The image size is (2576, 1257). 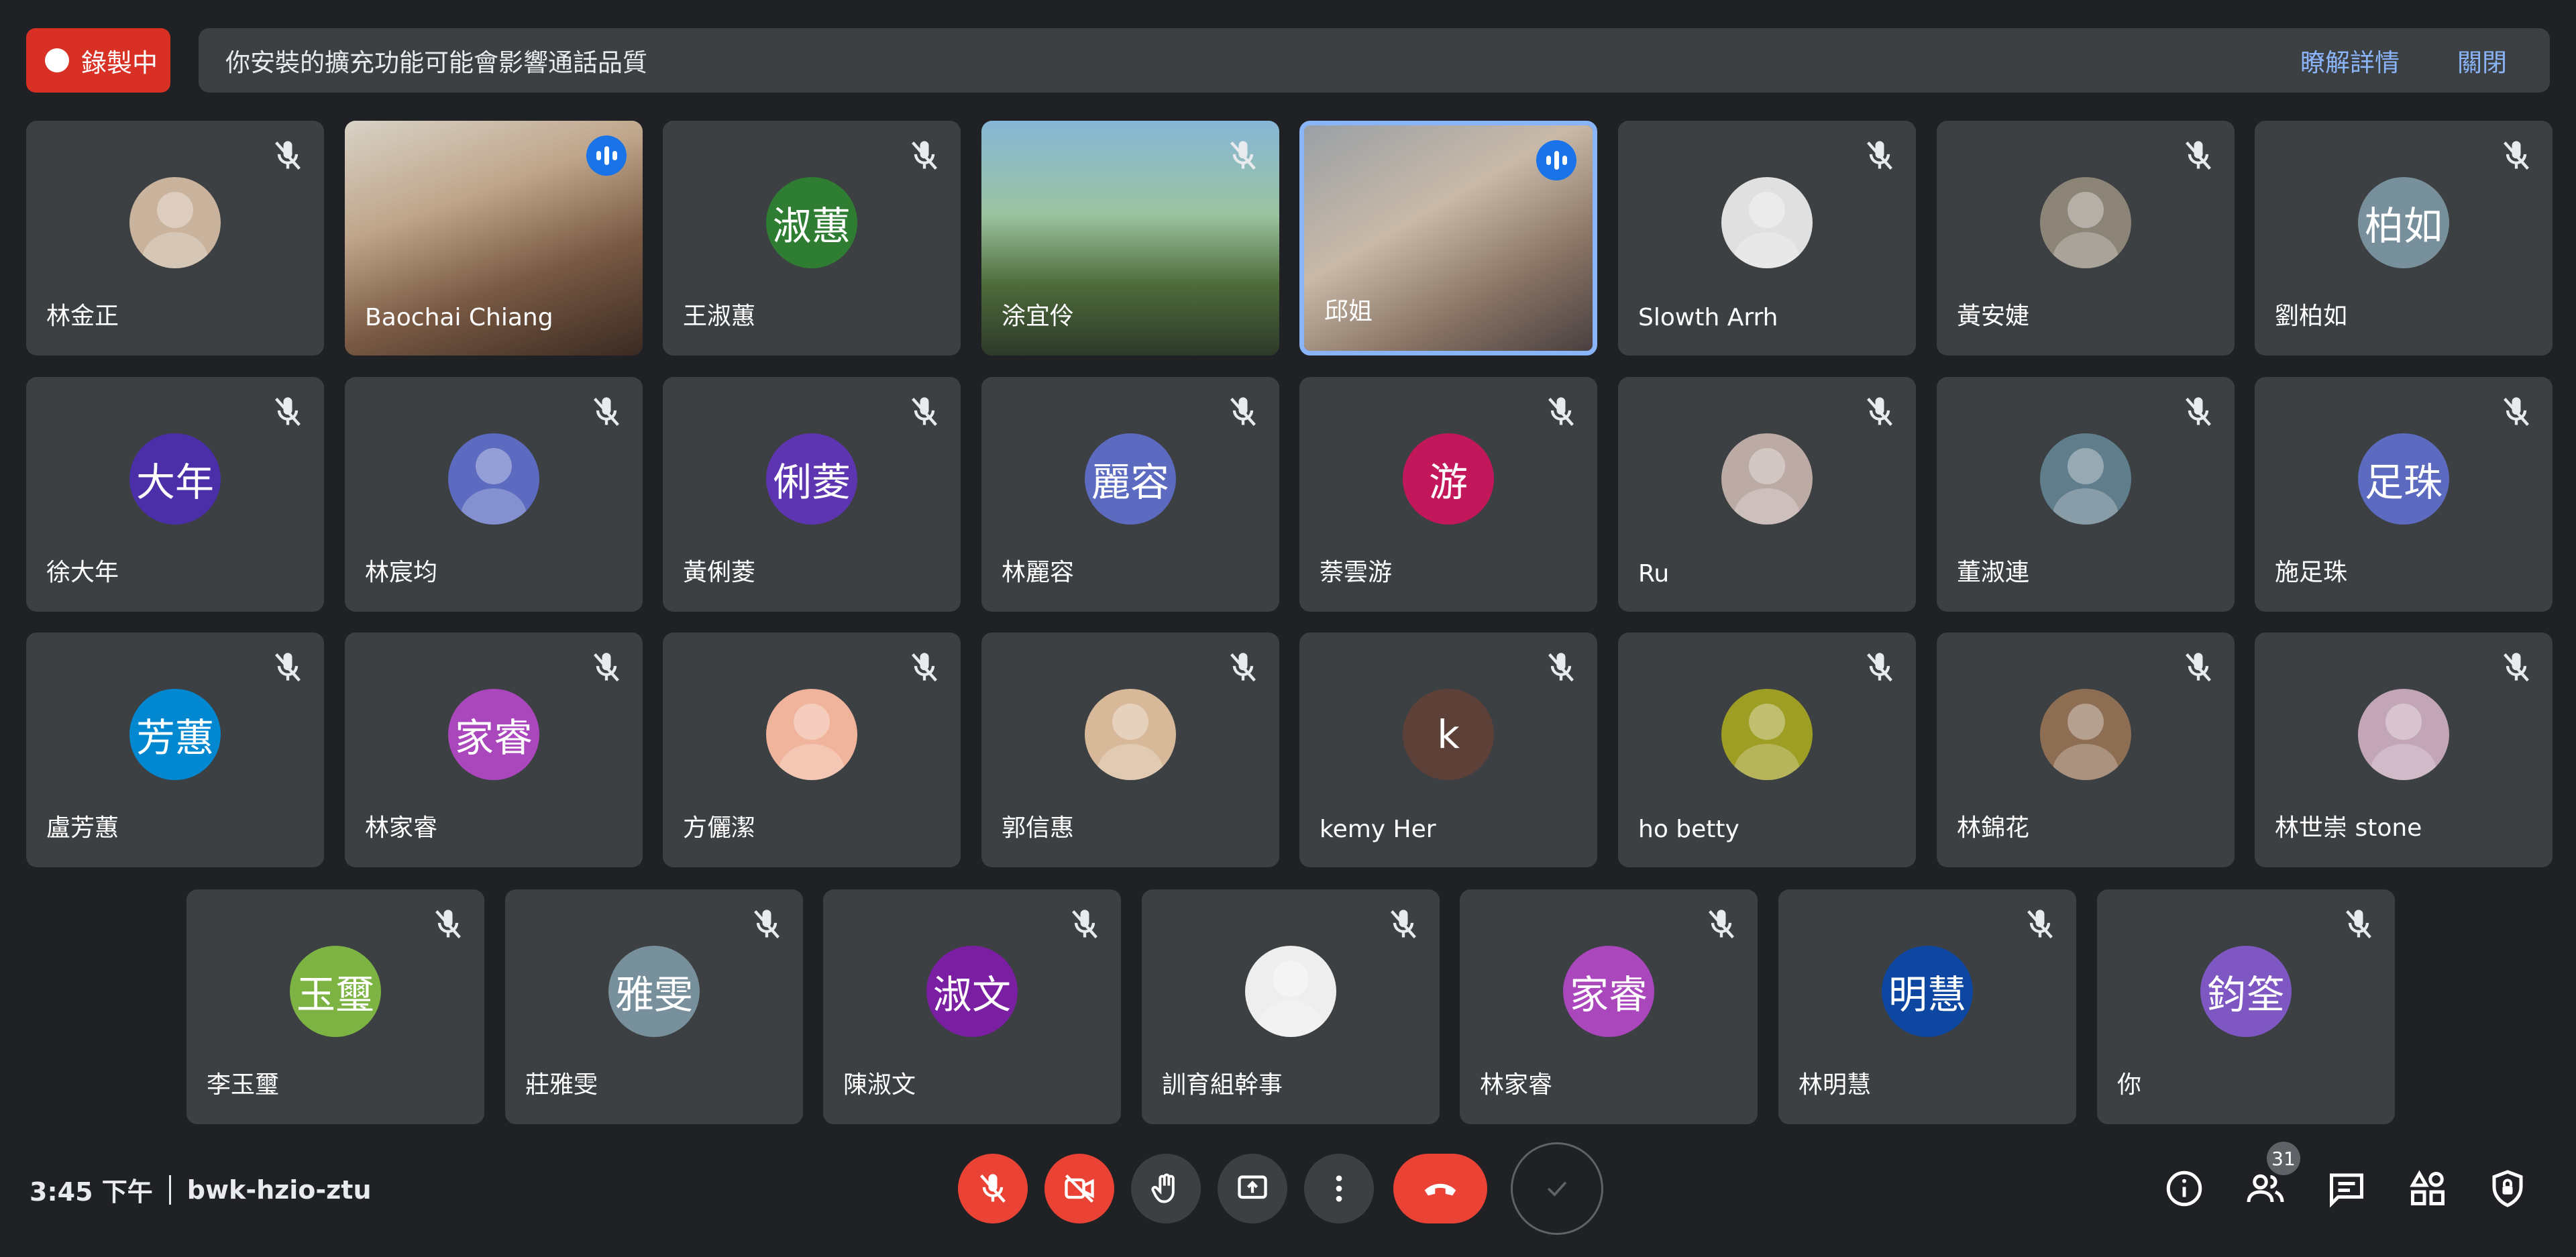 What do you see at coordinates (1654, 574) in the screenshot?
I see `participant-name: Ru` at bounding box center [1654, 574].